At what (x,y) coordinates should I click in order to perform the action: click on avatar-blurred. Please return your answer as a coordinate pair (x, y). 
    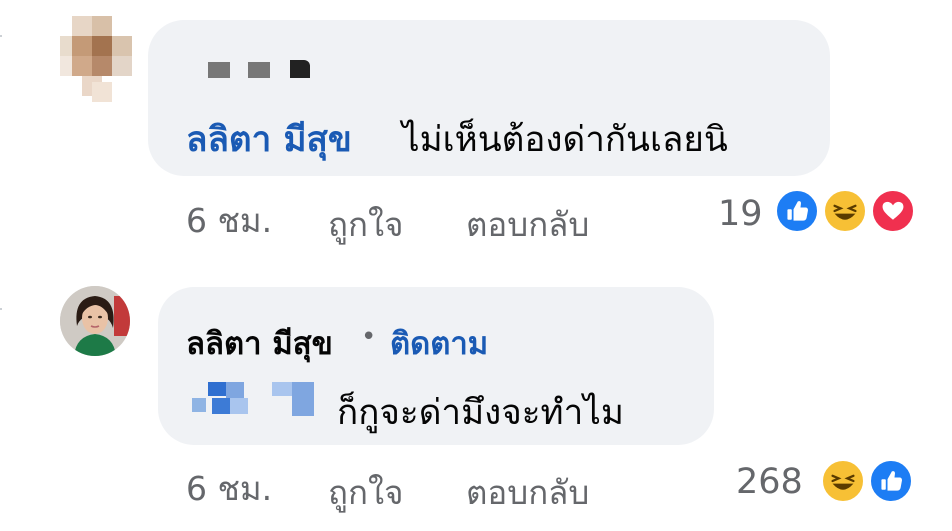
    Looking at the image, I should click on (96, 59).